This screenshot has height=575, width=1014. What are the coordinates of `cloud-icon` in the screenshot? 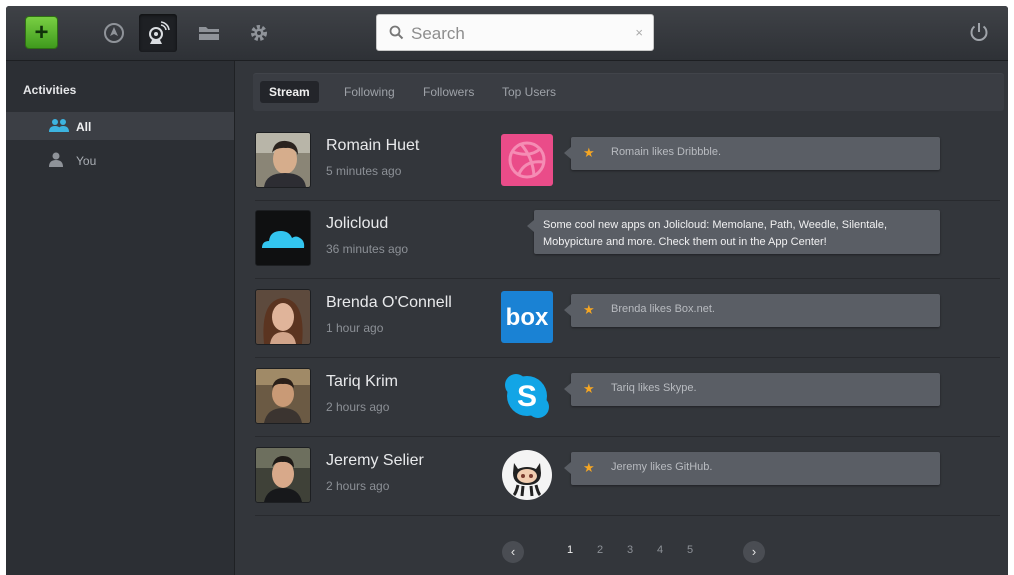 It's located at (283, 238).